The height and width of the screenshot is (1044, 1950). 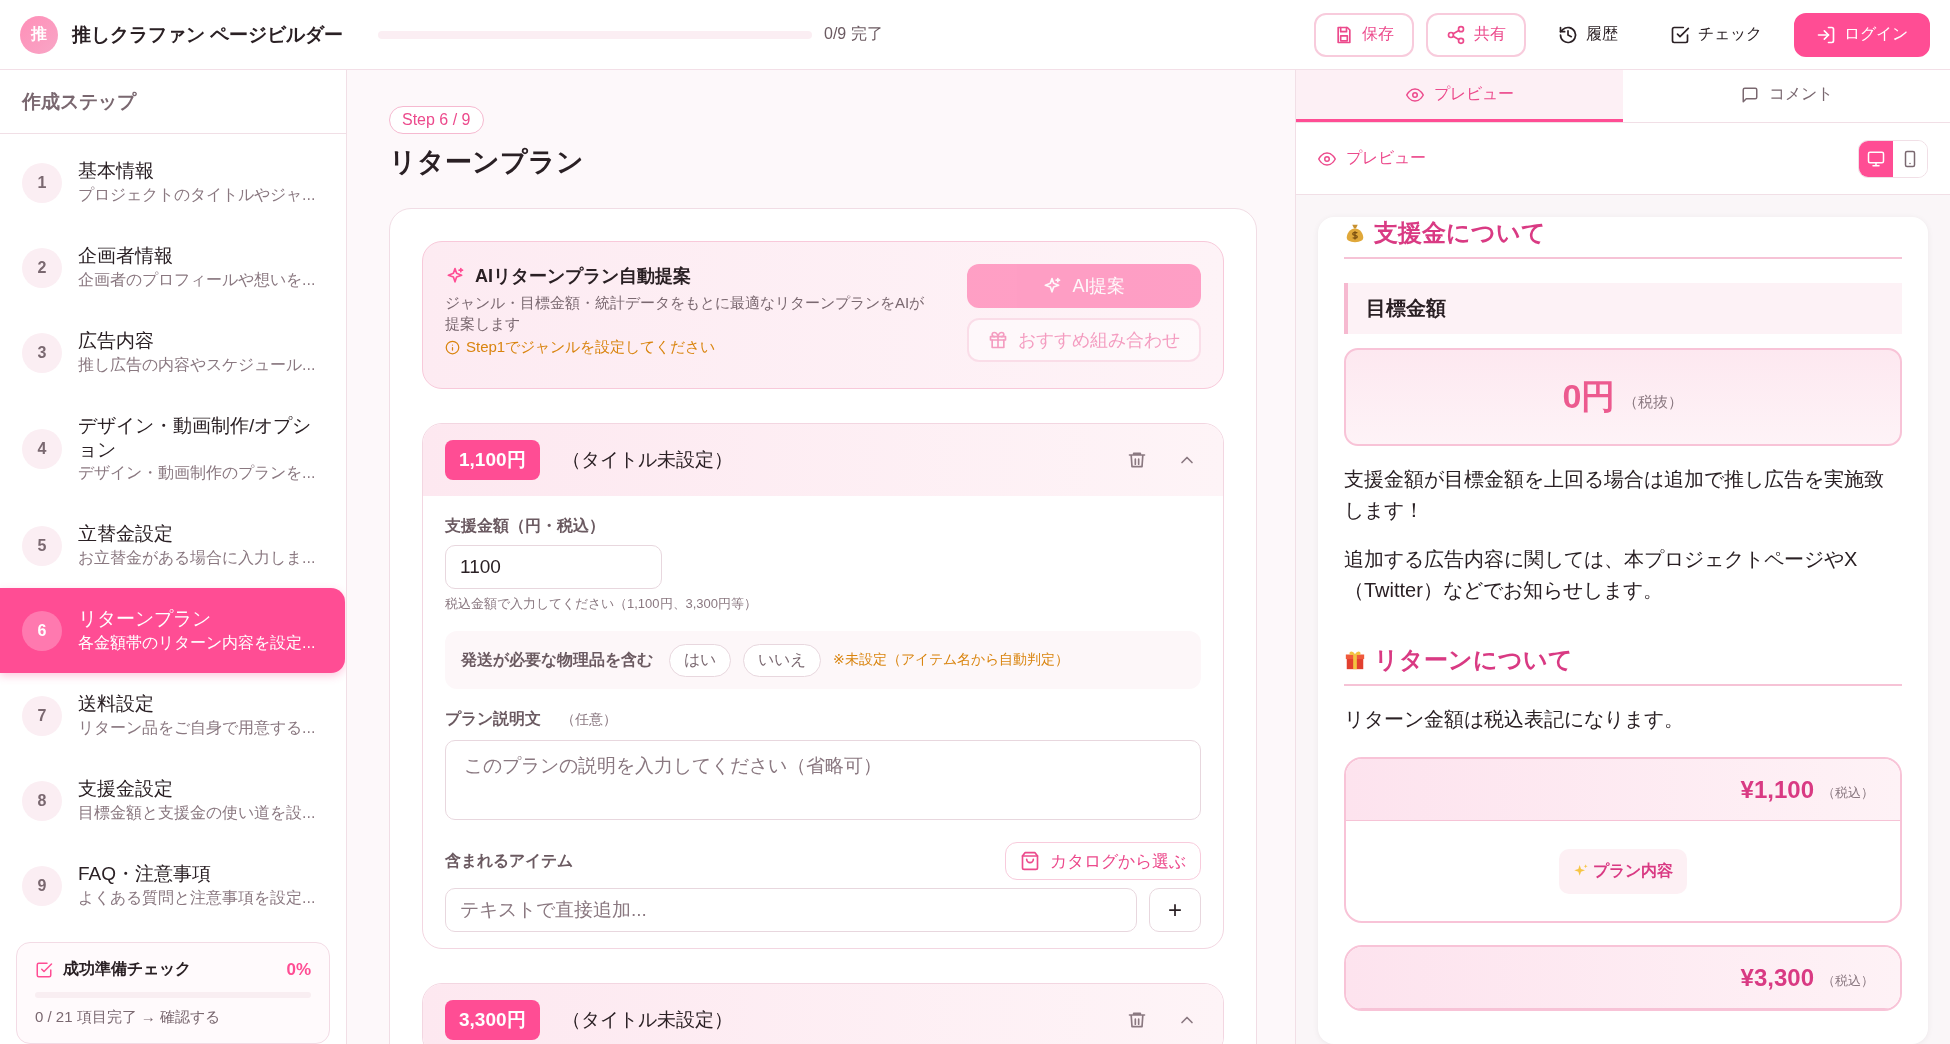 I want to click on save-icon, so click(x=1344, y=34).